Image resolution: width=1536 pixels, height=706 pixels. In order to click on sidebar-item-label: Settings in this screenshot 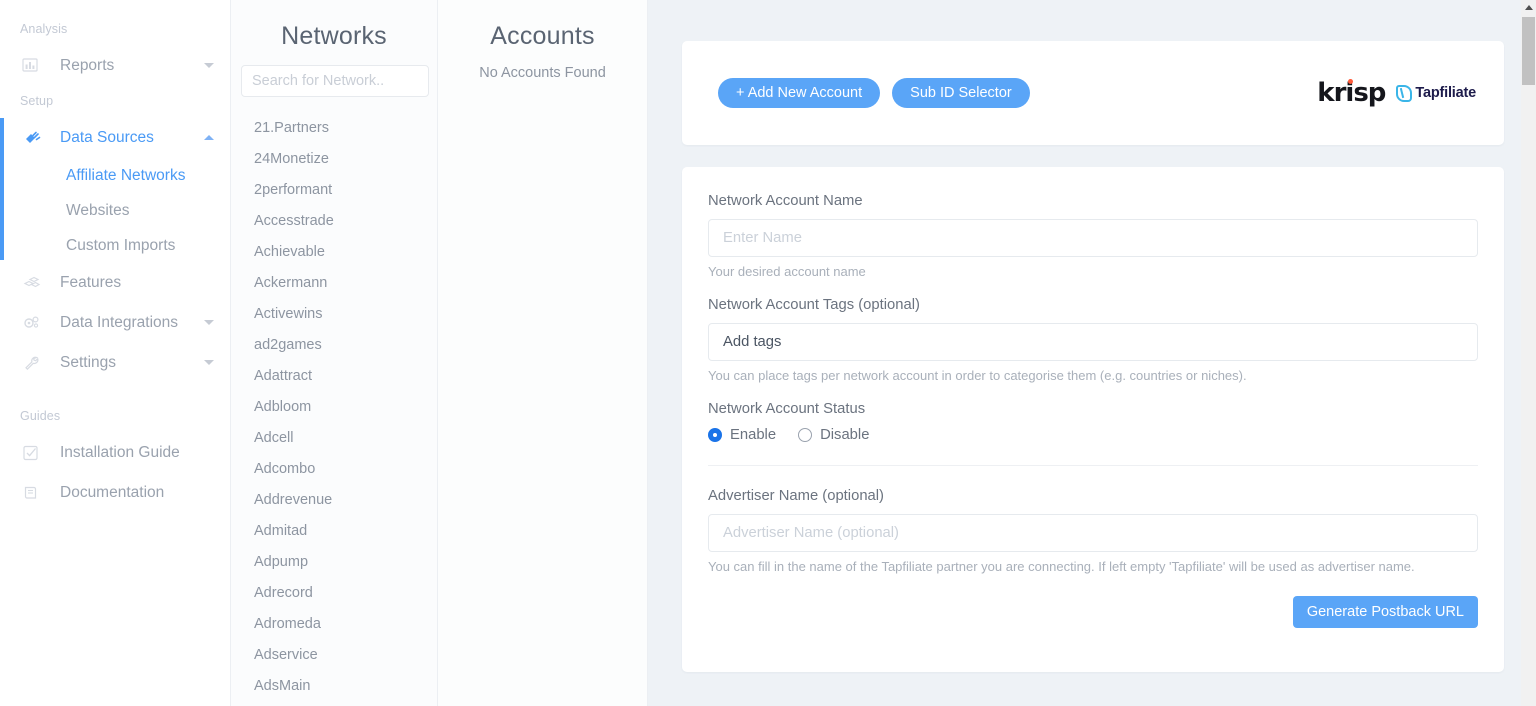, I will do `click(88, 362)`.